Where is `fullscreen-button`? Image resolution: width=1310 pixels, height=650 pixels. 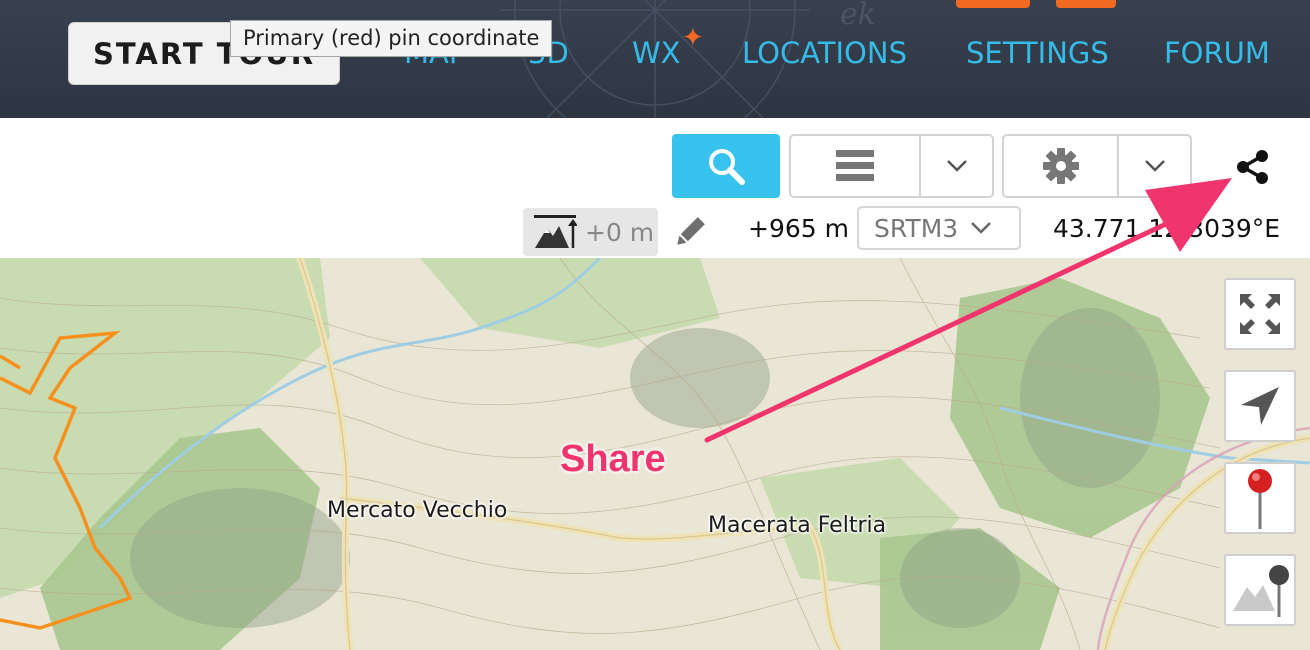
fullscreen-button is located at coordinates (1260, 314).